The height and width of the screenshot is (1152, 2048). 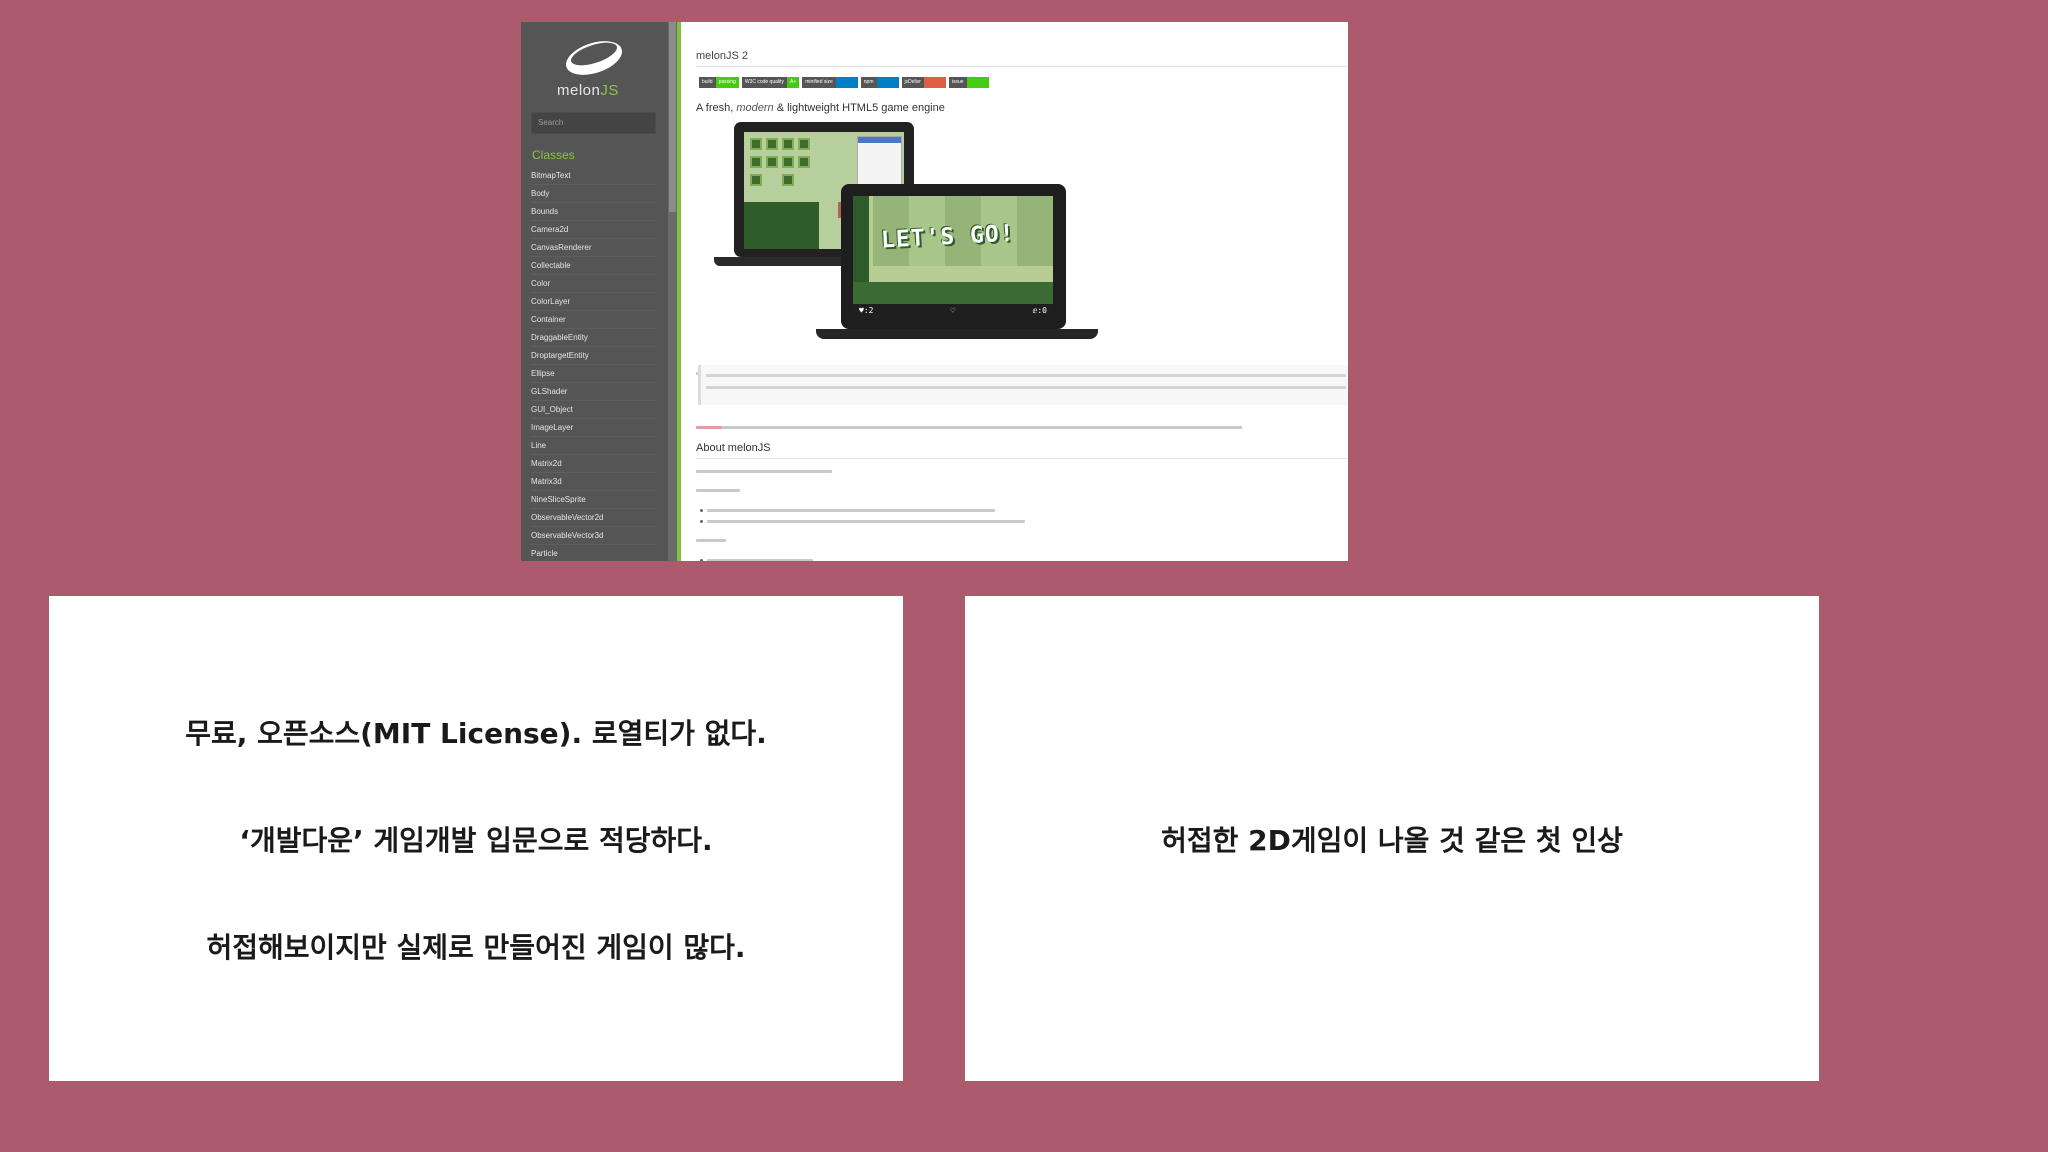 What do you see at coordinates (594, 194) in the screenshot?
I see `class-list-item: Body` at bounding box center [594, 194].